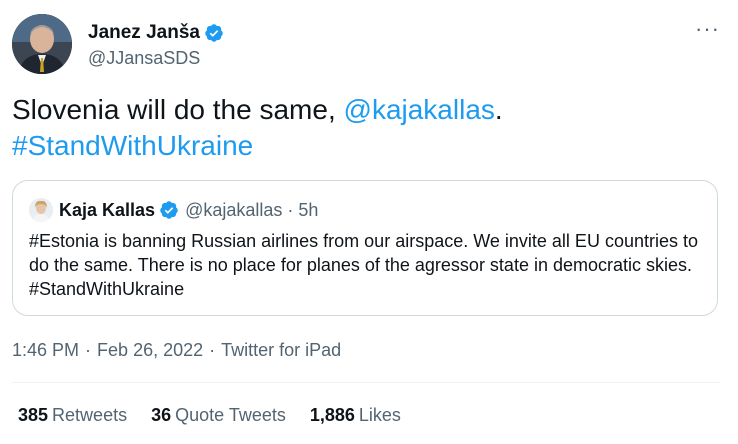 The width and height of the screenshot is (738, 444). I want to click on author-handle: @JJansaSDS, so click(144, 58).